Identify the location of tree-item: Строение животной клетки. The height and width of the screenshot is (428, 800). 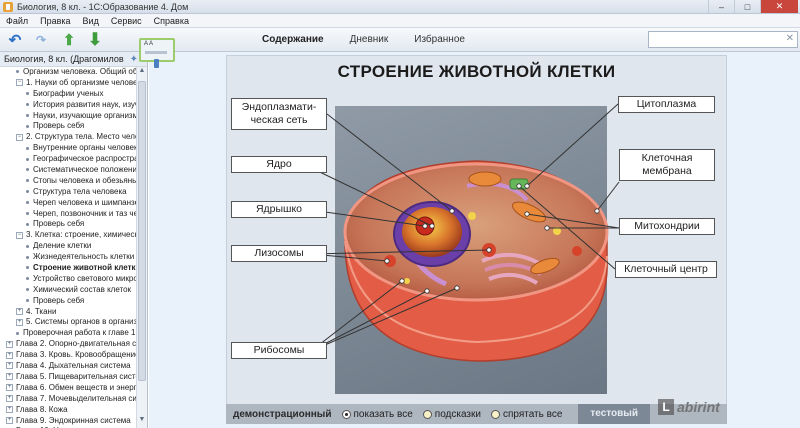
(68, 268).